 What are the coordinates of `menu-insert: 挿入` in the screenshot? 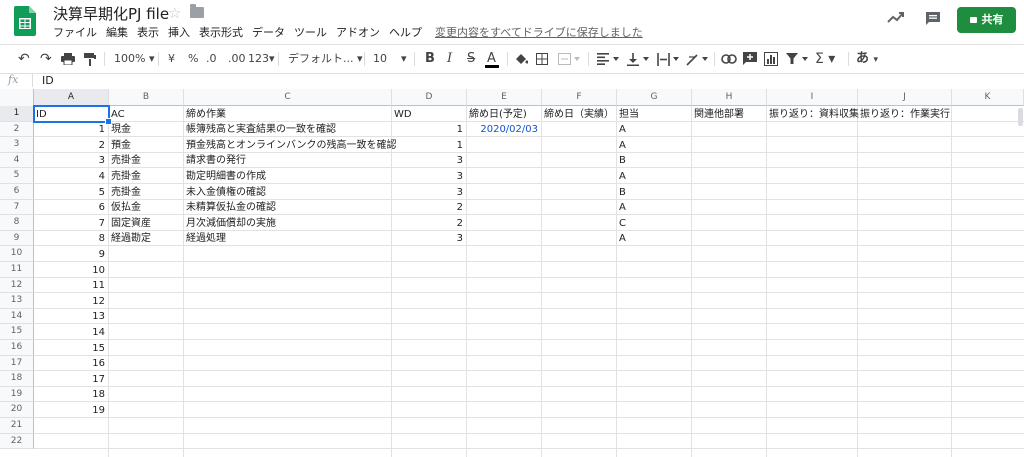 It's located at (179, 32).